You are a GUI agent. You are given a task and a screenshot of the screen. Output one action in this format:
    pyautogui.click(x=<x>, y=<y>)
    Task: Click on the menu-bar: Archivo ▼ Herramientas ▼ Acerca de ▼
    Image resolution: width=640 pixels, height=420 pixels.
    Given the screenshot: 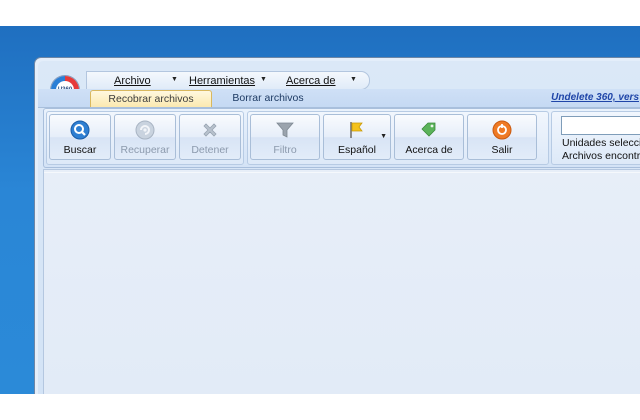 What is the action you would take?
    pyautogui.click(x=228, y=80)
    